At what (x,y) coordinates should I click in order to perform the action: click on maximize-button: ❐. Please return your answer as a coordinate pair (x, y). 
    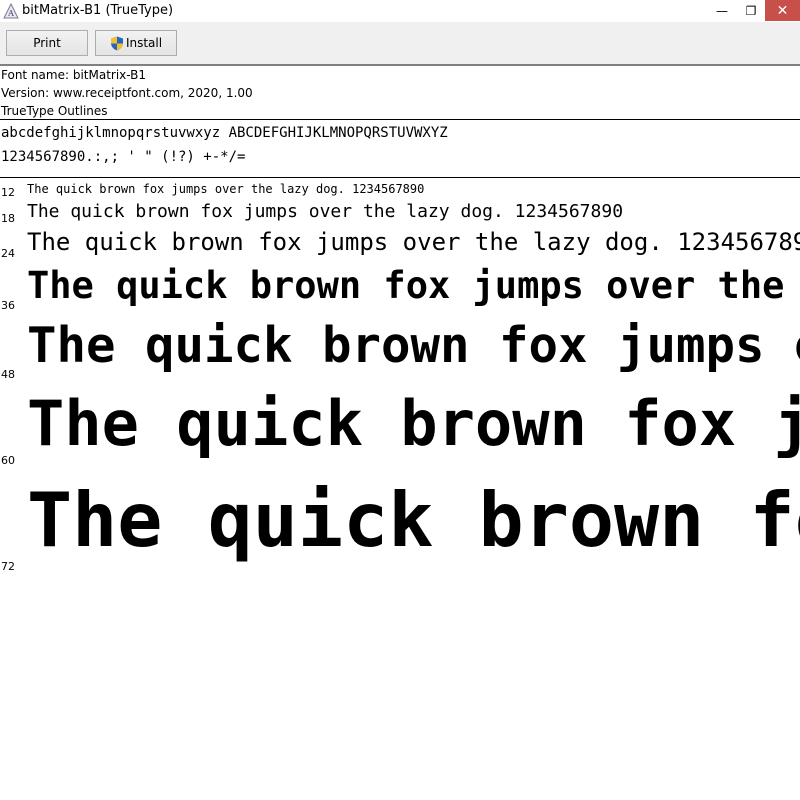
    Looking at the image, I should click on (751, 10).